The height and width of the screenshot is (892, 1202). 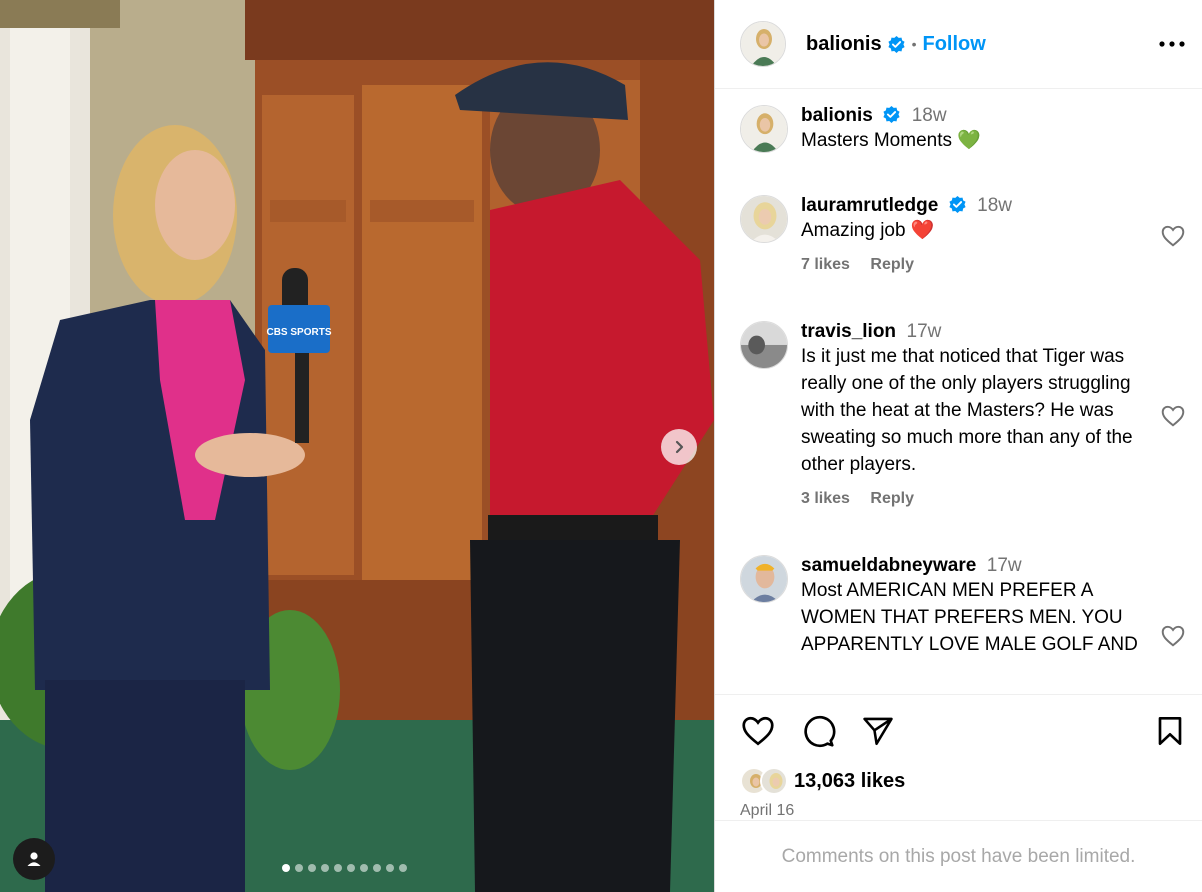 I want to click on chevron-right-icon, so click(x=679, y=447).